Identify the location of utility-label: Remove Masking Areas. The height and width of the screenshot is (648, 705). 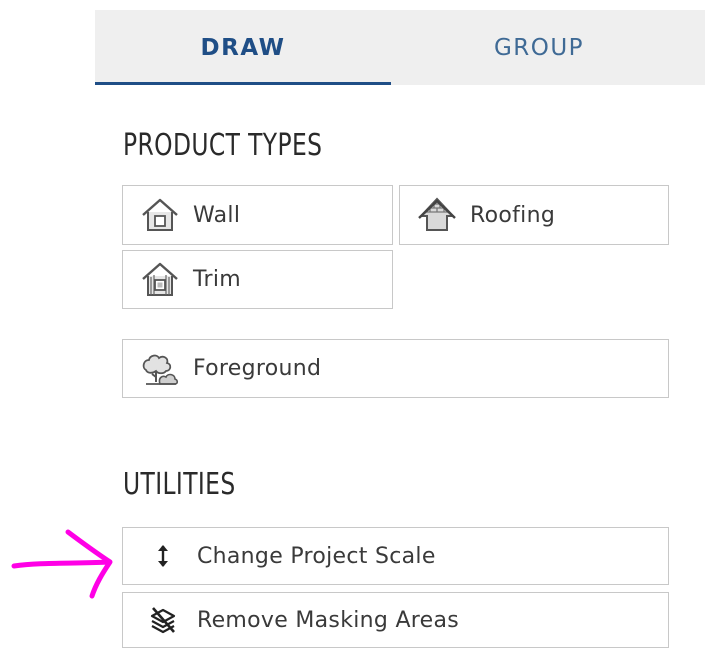
(328, 620).